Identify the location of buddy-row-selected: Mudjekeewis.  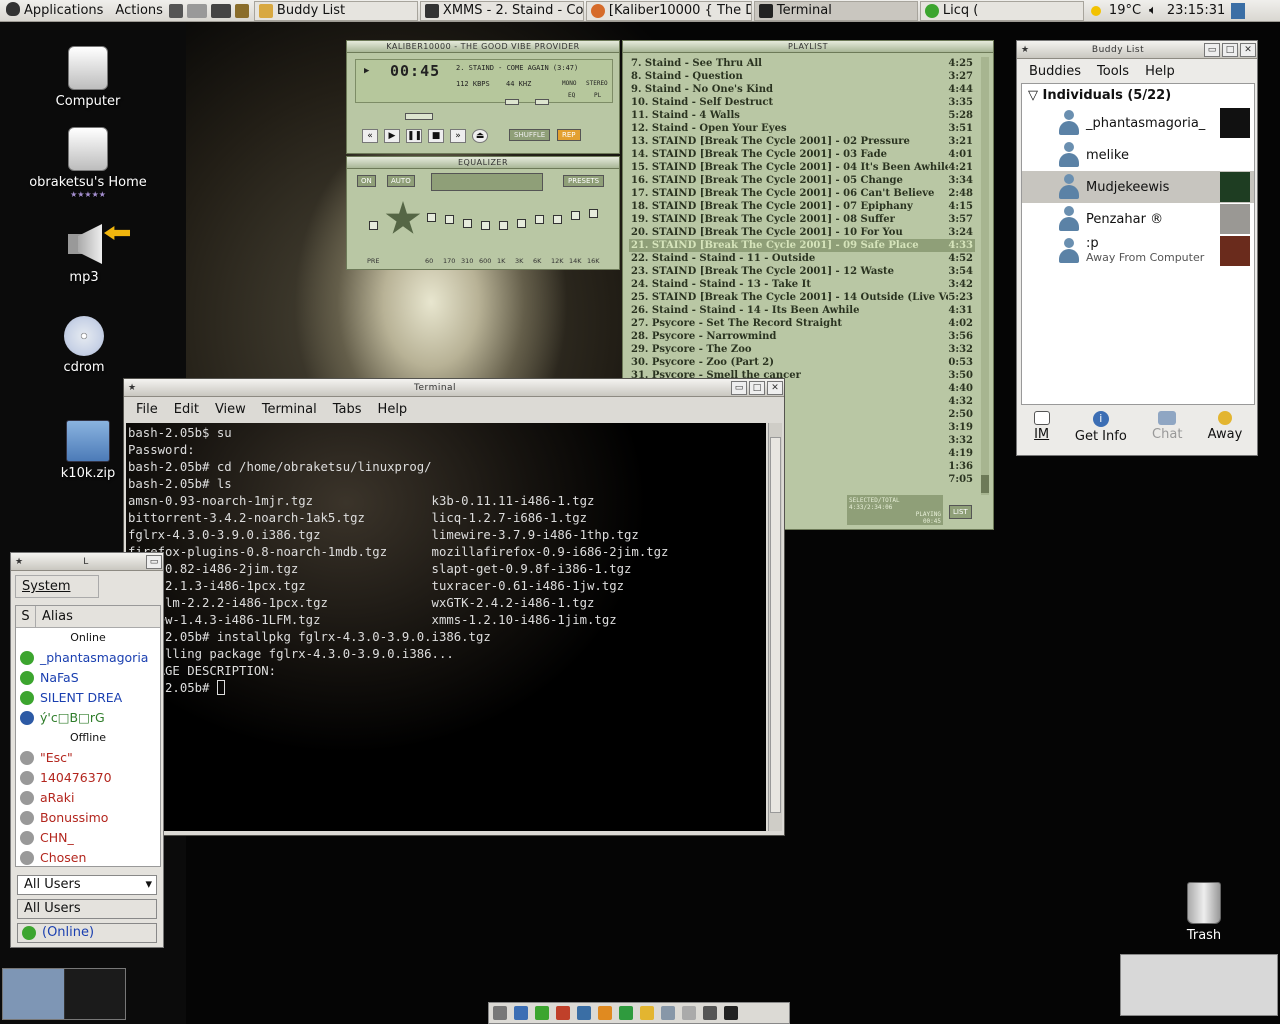
(1138, 187).